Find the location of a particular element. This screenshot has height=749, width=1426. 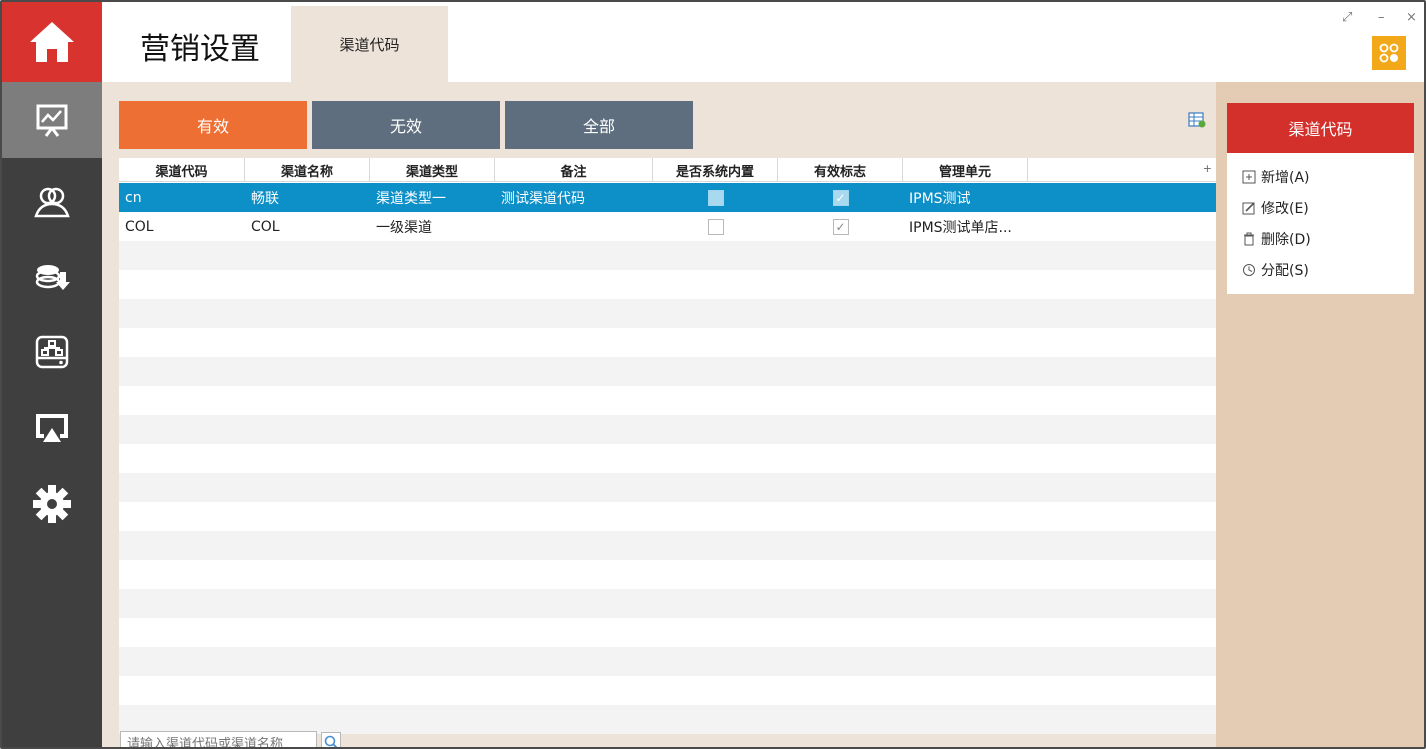

network-drive-icon is located at coordinates (52, 352).